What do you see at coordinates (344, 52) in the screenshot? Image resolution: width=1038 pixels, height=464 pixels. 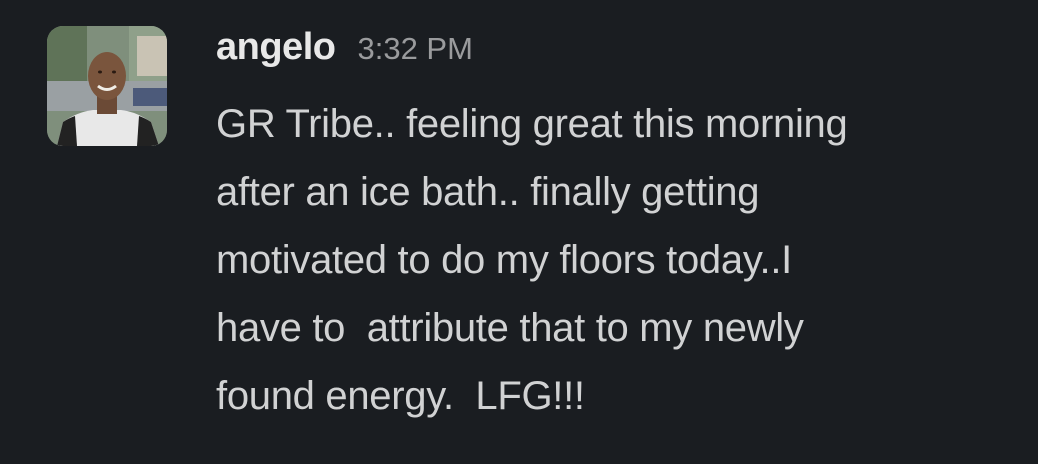 I see `message-header: angelo 3:32 PM` at bounding box center [344, 52].